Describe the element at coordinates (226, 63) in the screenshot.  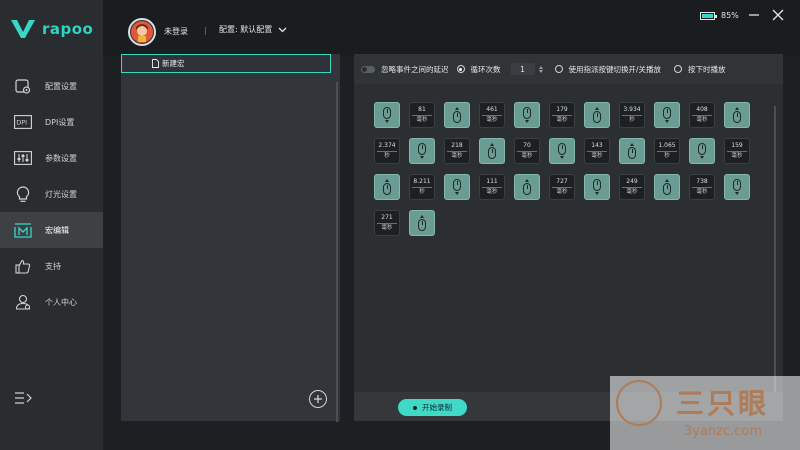
I see `macro-list-item: 新建宏` at that location.